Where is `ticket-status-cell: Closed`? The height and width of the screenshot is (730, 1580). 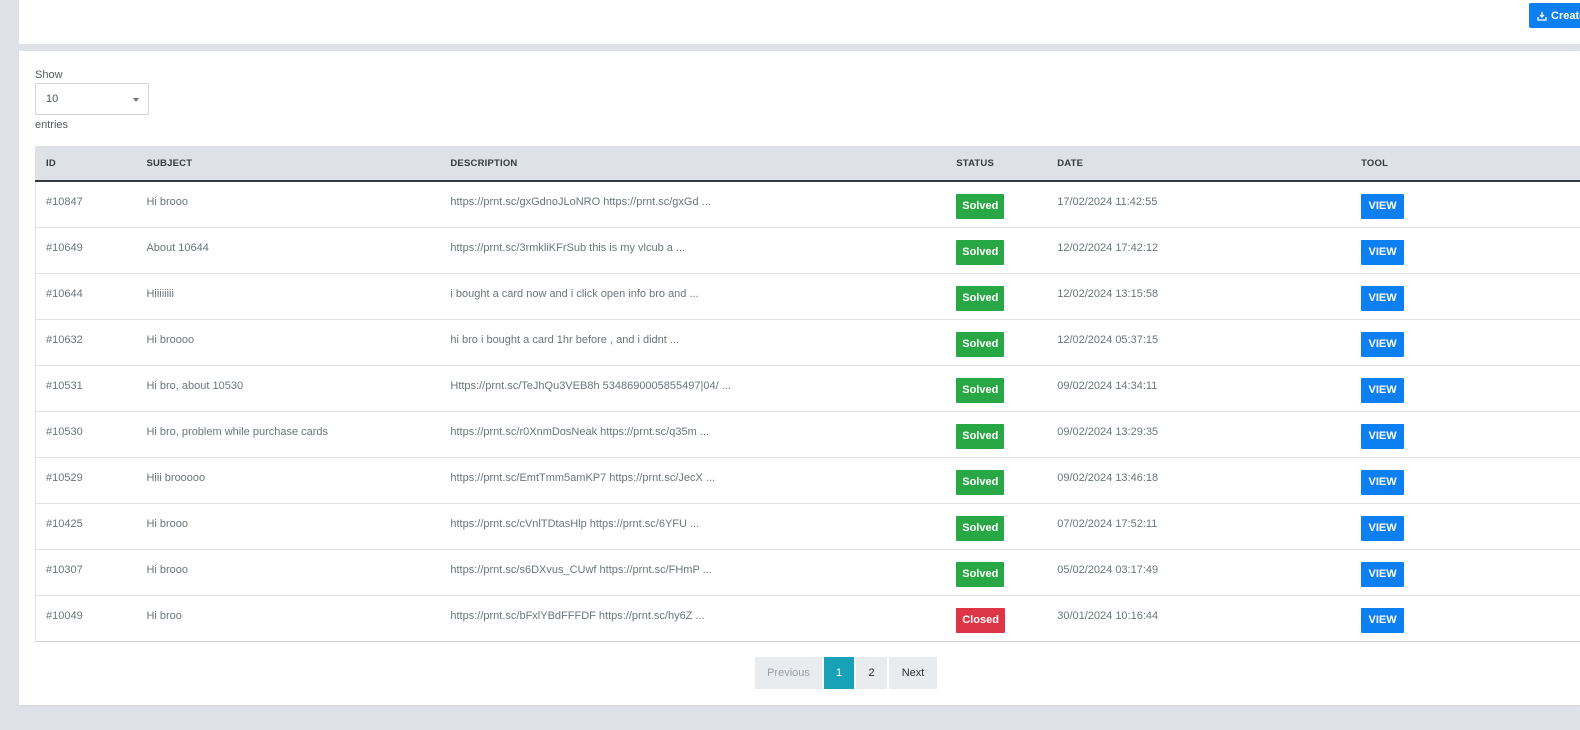
ticket-status-cell: Closed is located at coordinates (996, 618).